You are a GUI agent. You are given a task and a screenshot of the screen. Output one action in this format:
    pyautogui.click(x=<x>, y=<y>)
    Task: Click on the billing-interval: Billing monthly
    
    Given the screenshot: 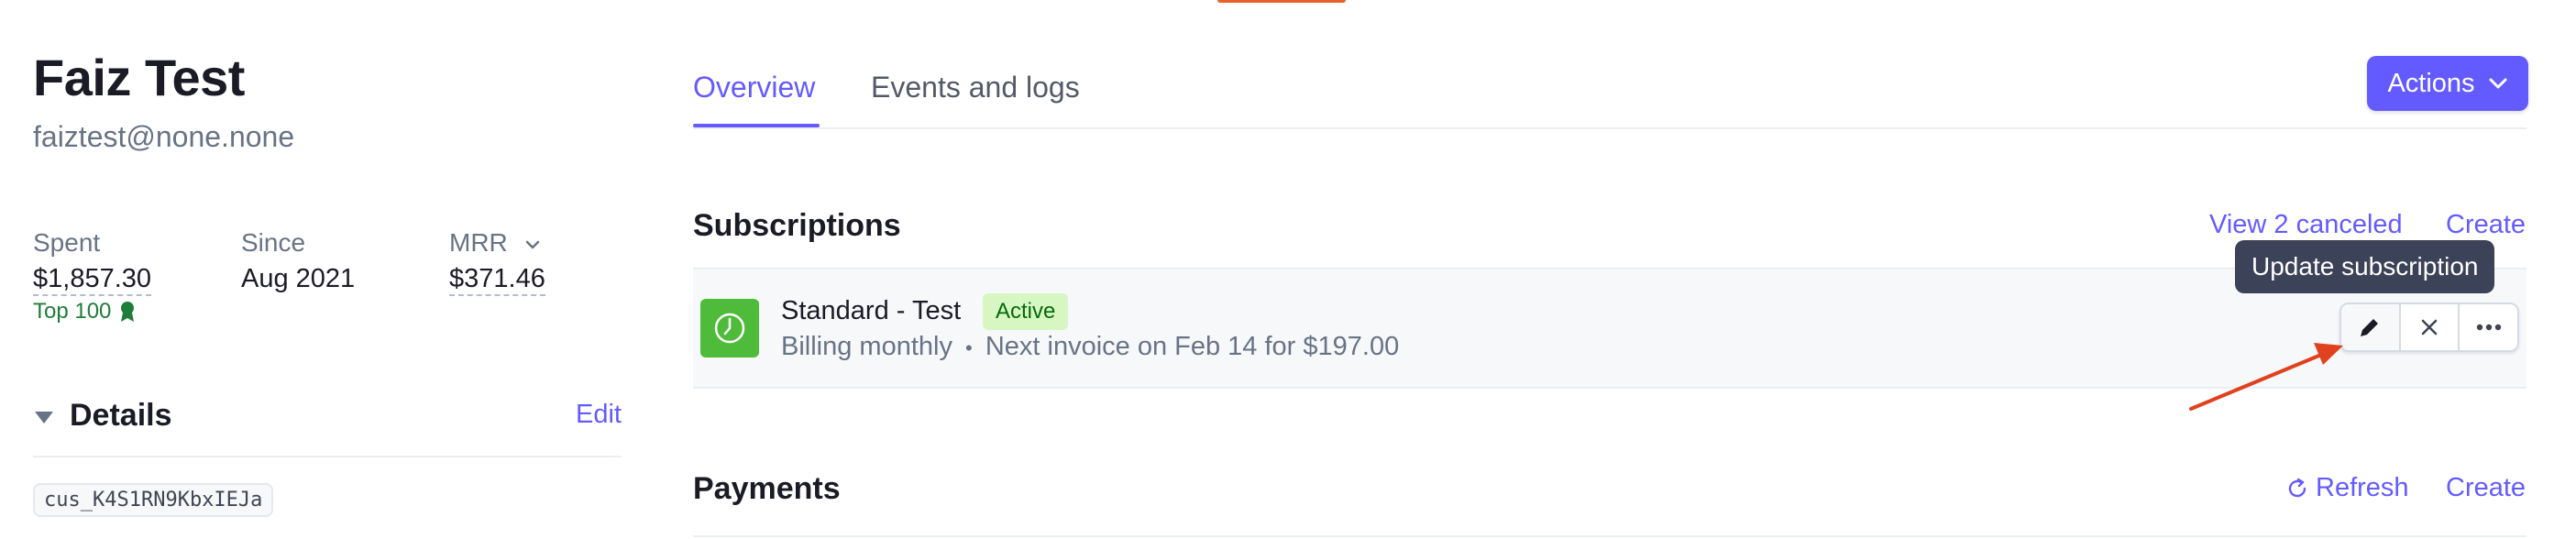 What is the action you would take?
    pyautogui.click(x=866, y=346)
    